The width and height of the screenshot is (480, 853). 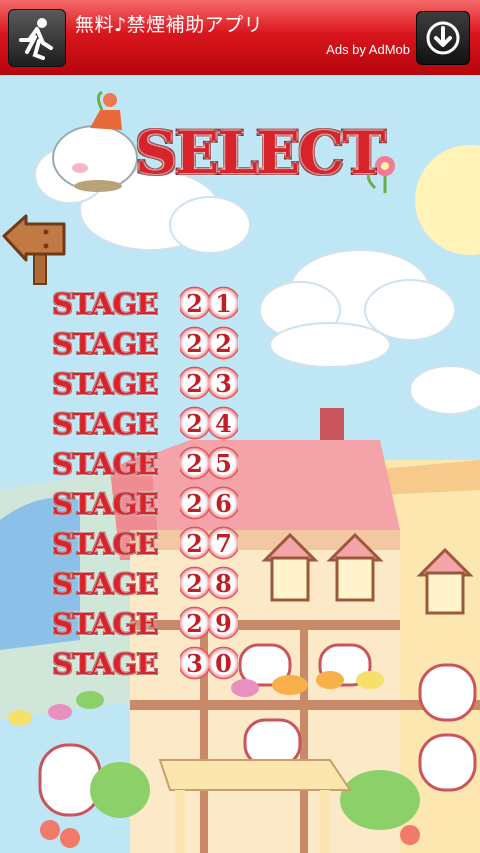 What do you see at coordinates (223, 303) in the screenshot?
I see `stage-digit: 1` at bounding box center [223, 303].